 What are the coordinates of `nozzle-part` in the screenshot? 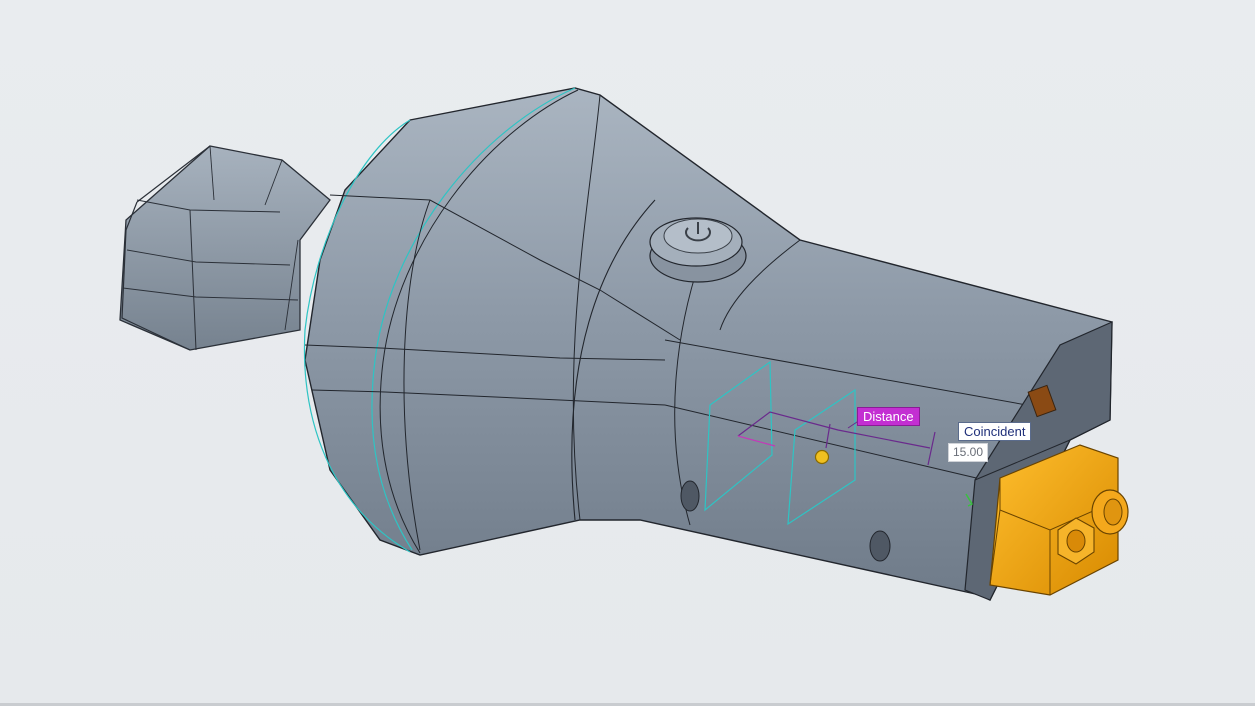 It's located at (225, 248).